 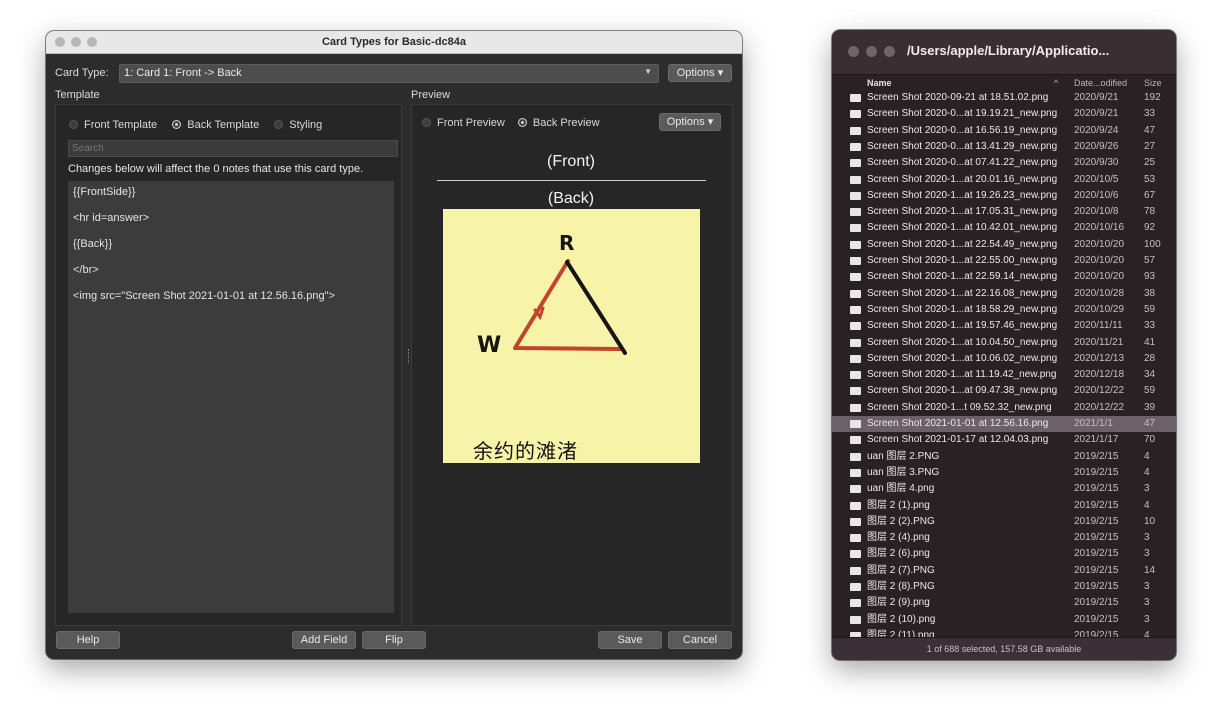 What do you see at coordinates (298, 125) in the screenshot?
I see `tab-styling: Styling` at bounding box center [298, 125].